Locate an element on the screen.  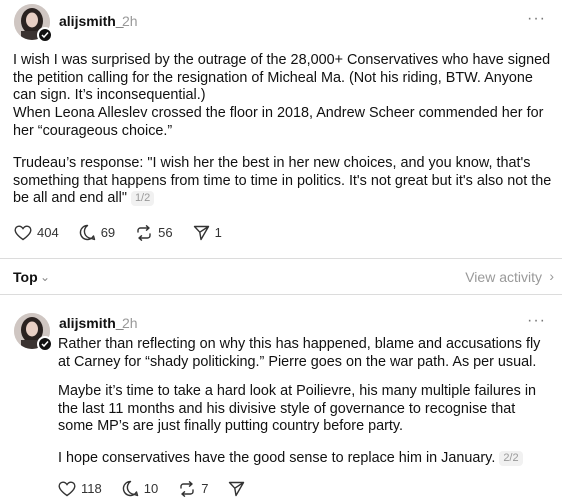
post-actions: 118 10 7 is located at coordinates (164, 488).